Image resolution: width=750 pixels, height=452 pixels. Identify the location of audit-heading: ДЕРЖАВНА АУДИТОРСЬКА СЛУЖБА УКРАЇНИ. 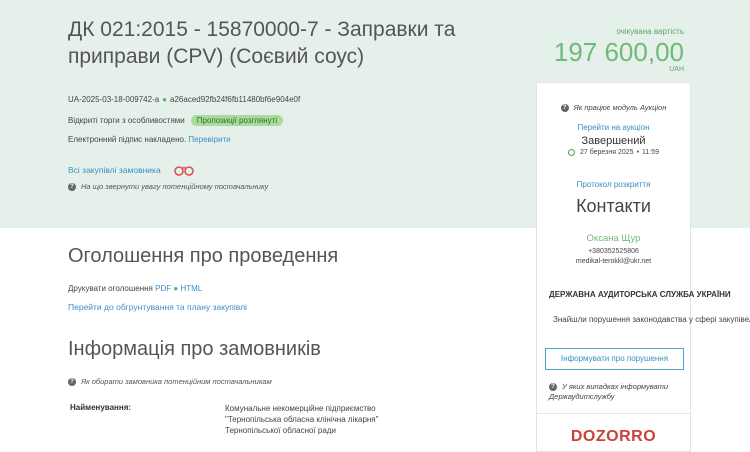
(640, 294).